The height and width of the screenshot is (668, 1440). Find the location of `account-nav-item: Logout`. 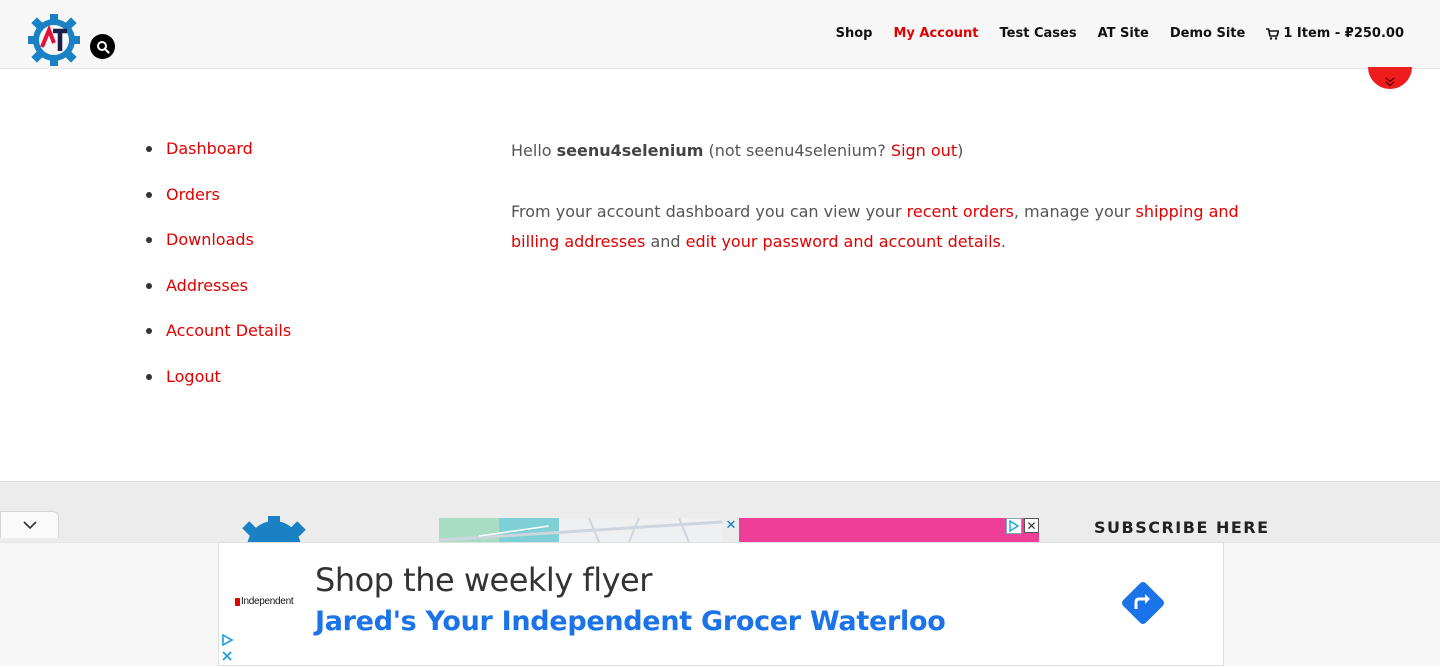

account-nav-item: Logout is located at coordinates (218, 387).